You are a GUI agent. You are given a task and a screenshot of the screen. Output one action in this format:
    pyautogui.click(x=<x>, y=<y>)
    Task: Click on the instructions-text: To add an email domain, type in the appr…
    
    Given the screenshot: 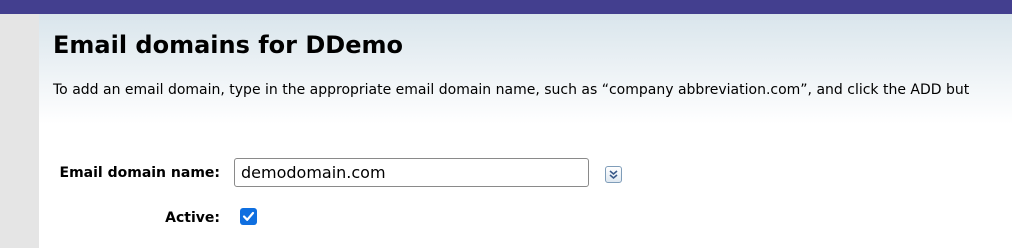 What is the action you would take?
    pyautogui.click(x=511, y=90)
    